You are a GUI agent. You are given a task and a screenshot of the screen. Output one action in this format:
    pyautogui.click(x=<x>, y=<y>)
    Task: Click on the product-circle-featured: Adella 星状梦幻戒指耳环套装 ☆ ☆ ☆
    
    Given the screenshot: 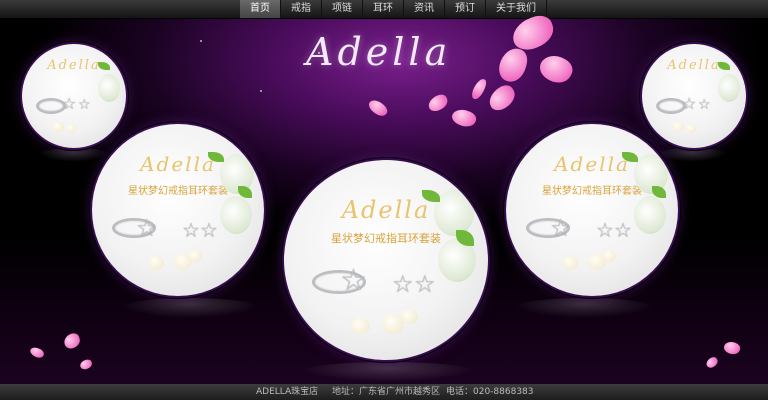 What is the action you would take?
    pyautogui.click(x=386, y=260)
    